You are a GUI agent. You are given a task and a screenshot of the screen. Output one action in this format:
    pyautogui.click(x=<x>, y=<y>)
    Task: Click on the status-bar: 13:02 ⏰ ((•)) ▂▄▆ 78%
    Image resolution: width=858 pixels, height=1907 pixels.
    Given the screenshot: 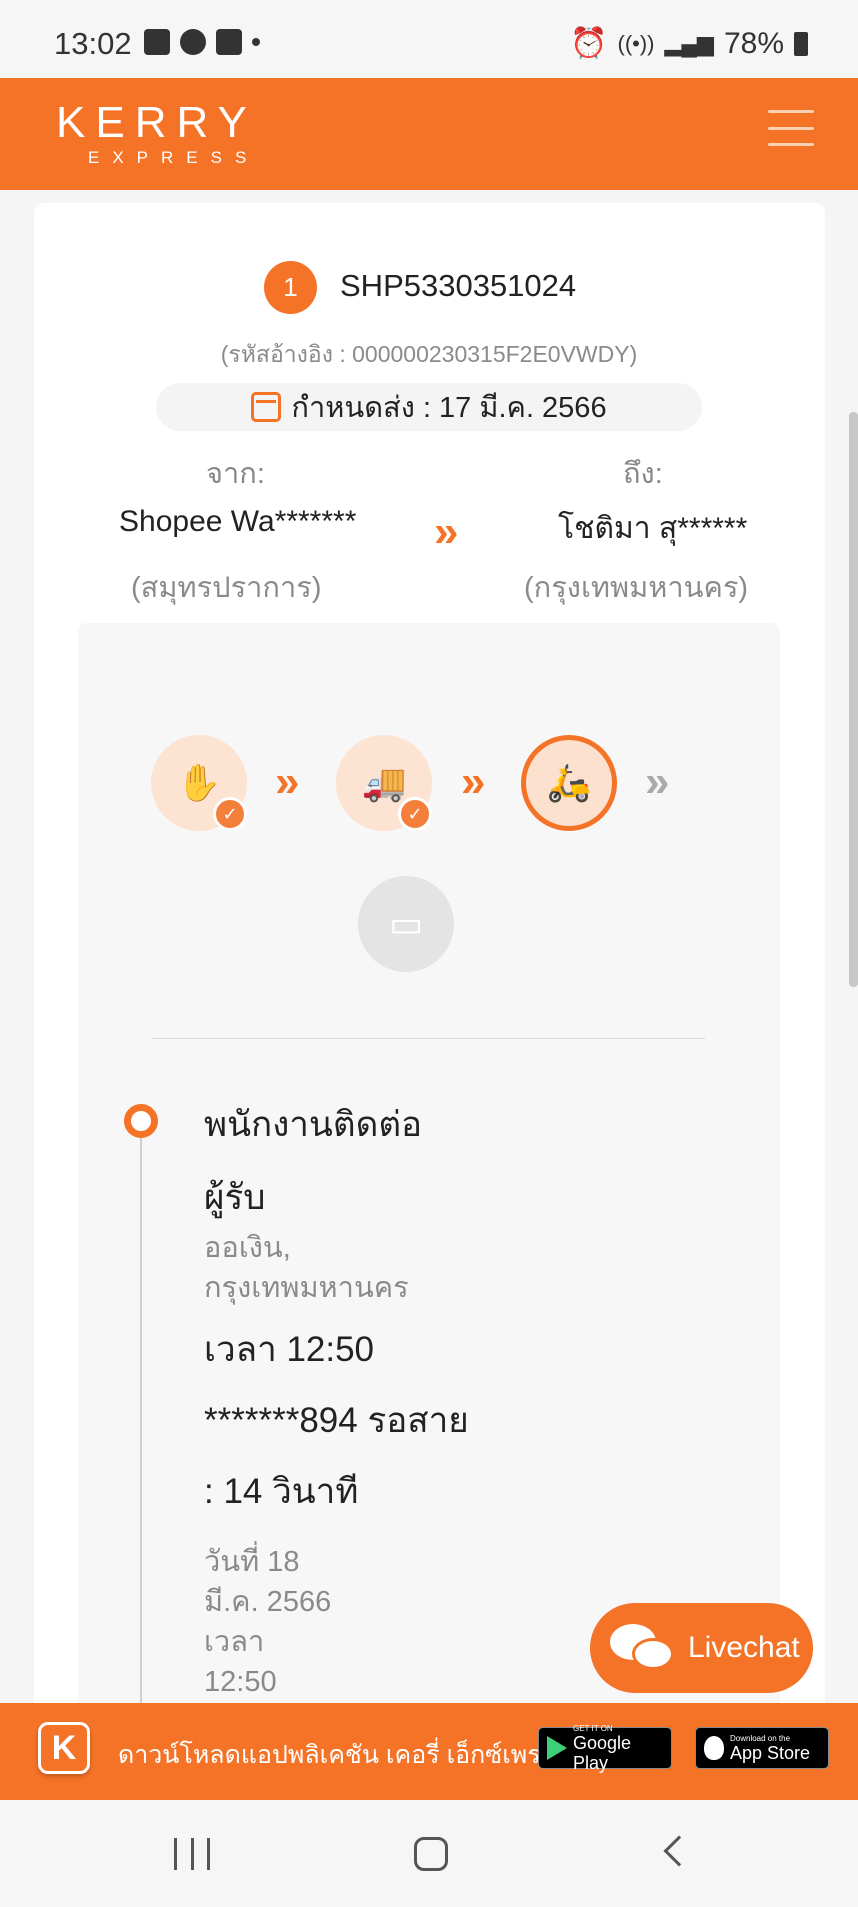 What is the action you would take?
    pyautogui.click(x=429, y=39)
    